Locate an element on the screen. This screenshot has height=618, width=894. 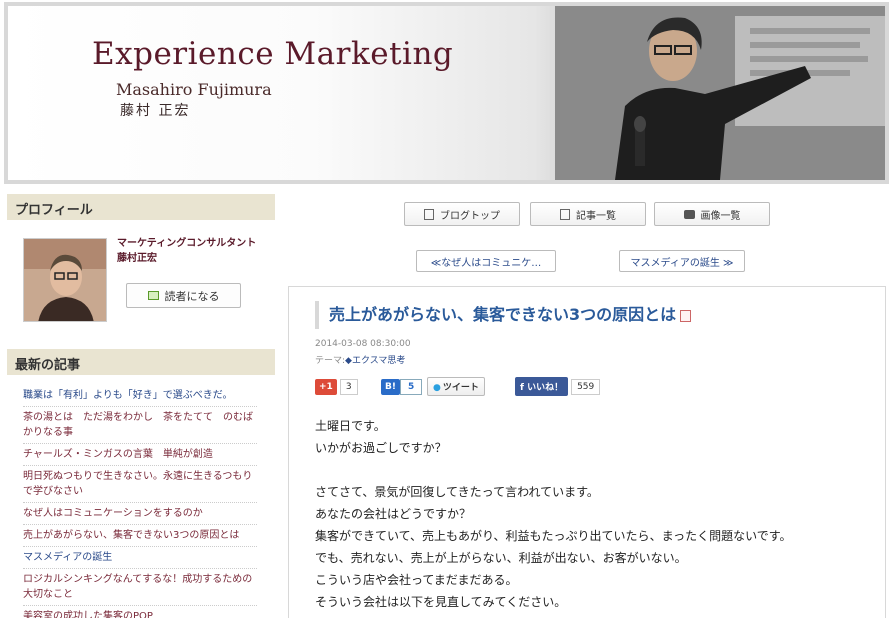
latest-post-link: 職業は「有利」よりも「好き」で選ぶべきだ。 is located at coordinates (140, 396).